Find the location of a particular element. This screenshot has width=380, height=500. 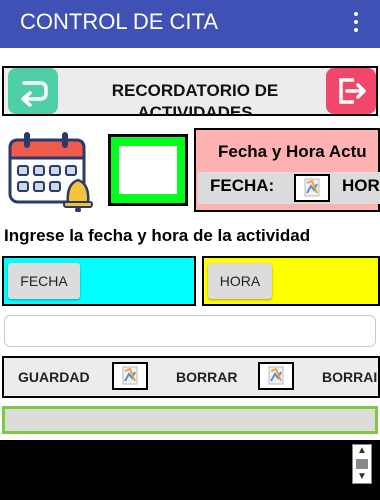

save-image-icon is located at coordinates (130, 376).